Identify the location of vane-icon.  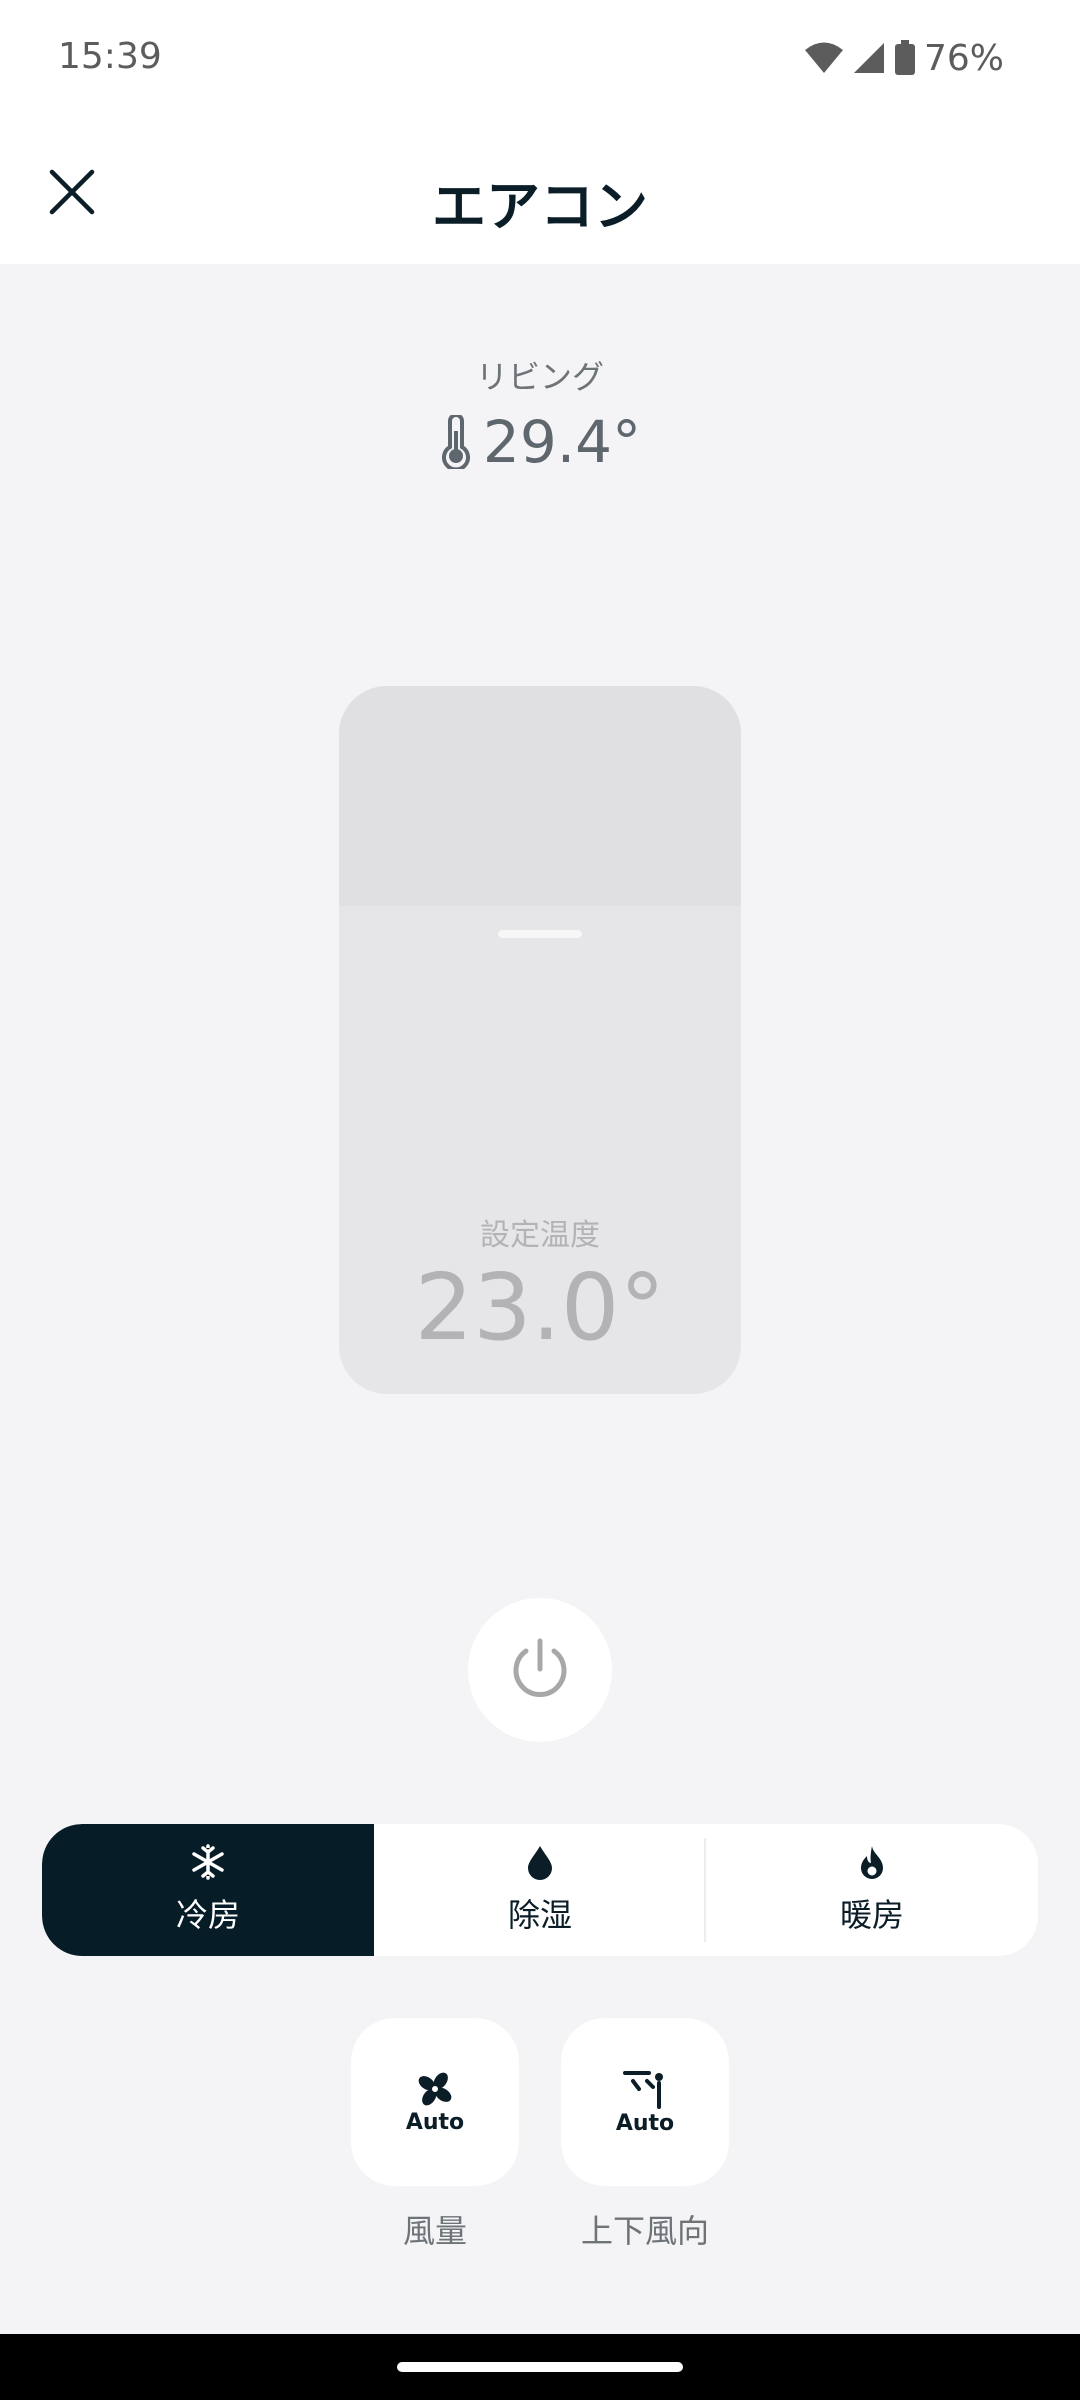
(643, 2089).